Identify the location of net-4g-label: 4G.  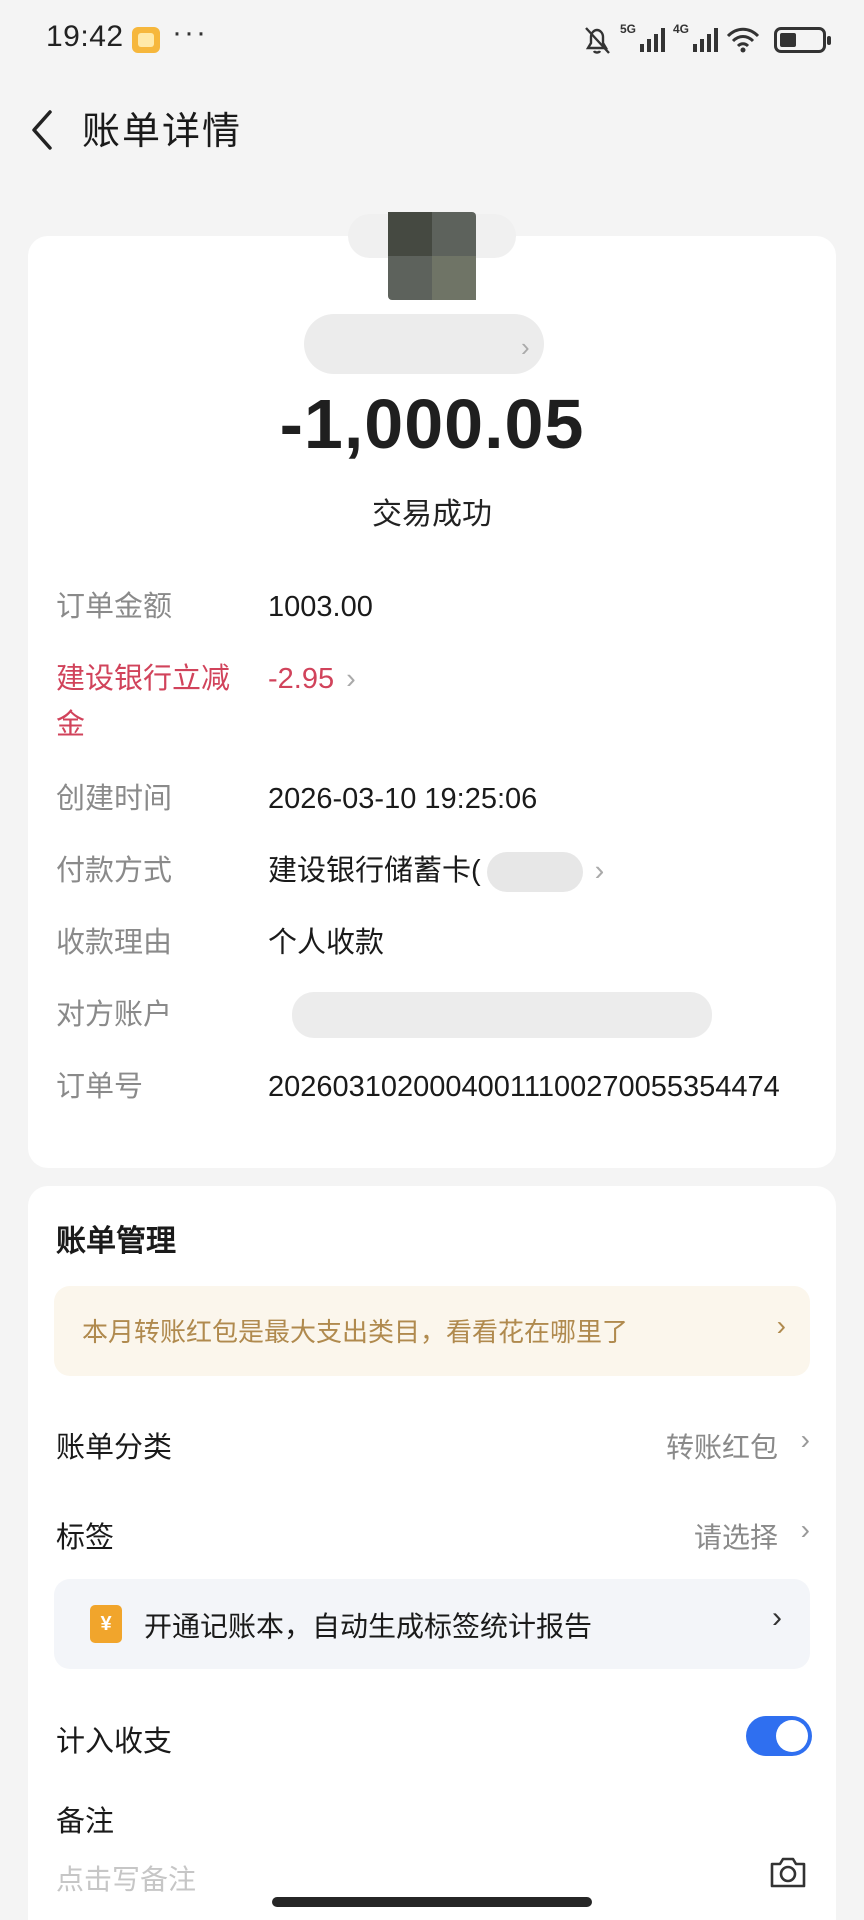
(681, 29).